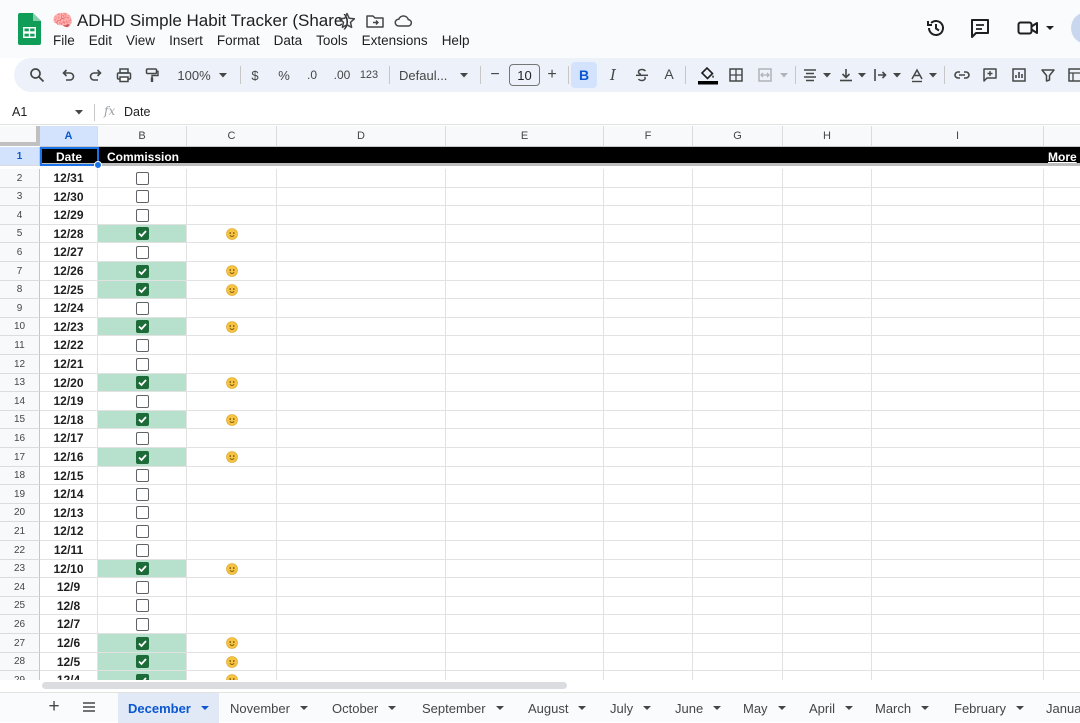 The width and height of the screenshot is (1080, 723). I want to click on italic-button: I, so click(613, 75).